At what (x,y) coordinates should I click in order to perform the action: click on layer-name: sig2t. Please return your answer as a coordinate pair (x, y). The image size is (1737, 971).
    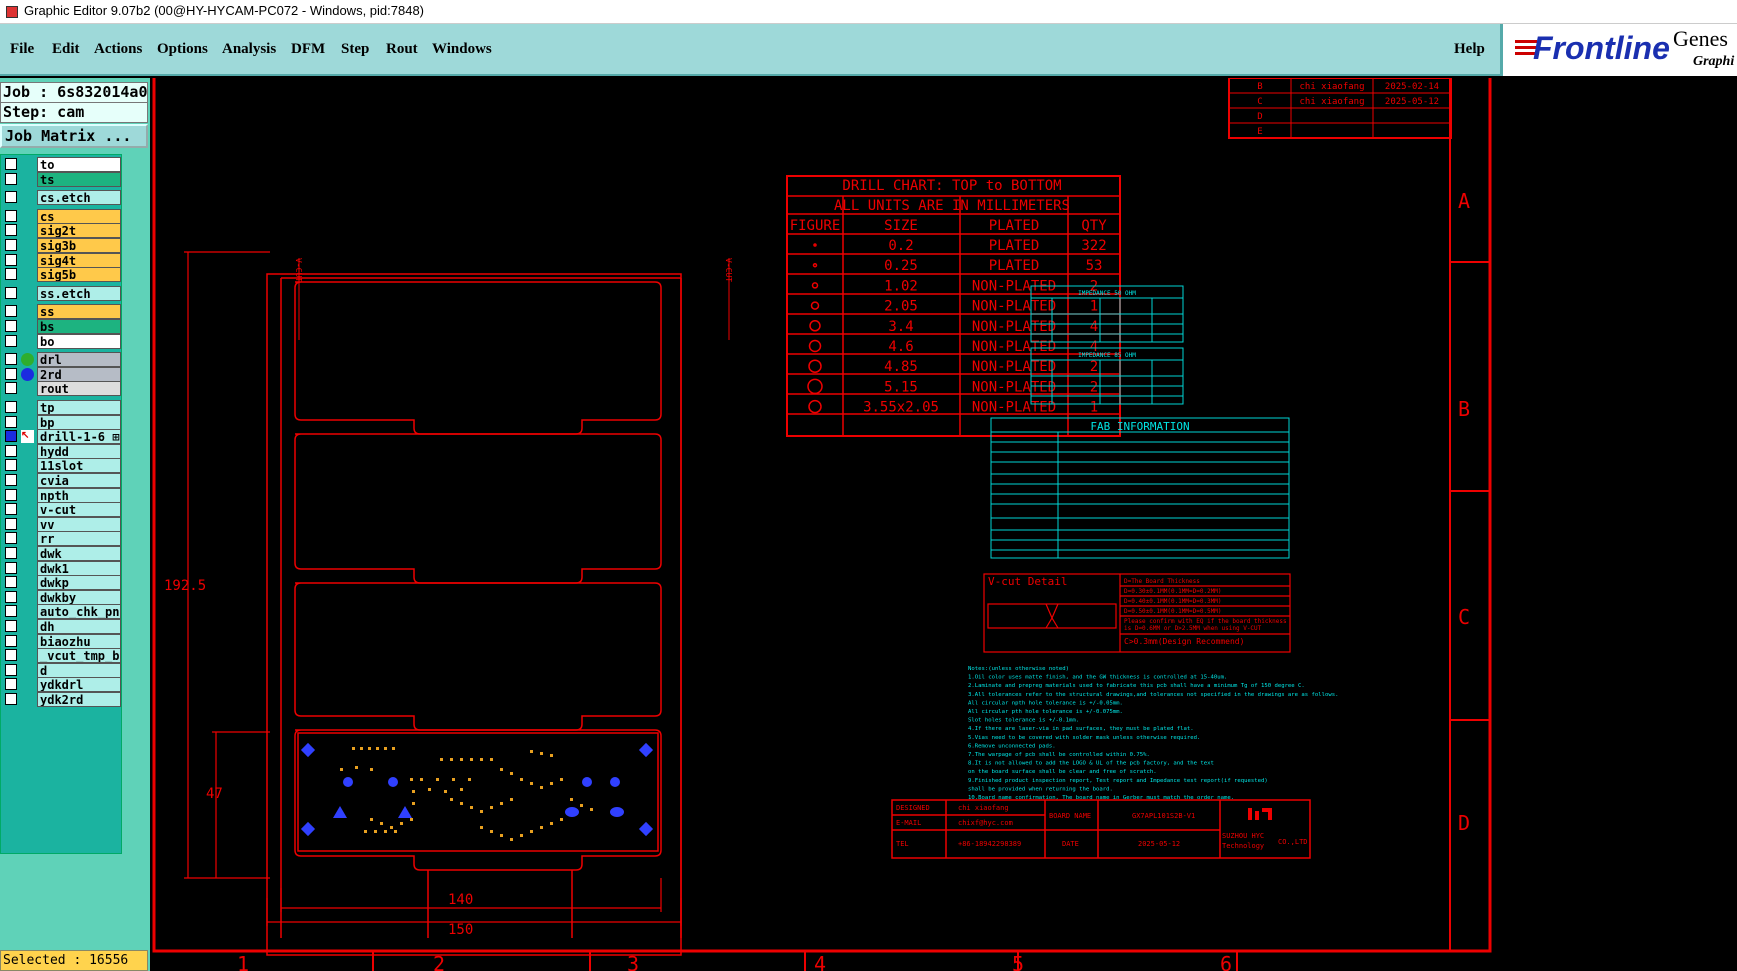
    Looking at the image, I should click on (79, 231).